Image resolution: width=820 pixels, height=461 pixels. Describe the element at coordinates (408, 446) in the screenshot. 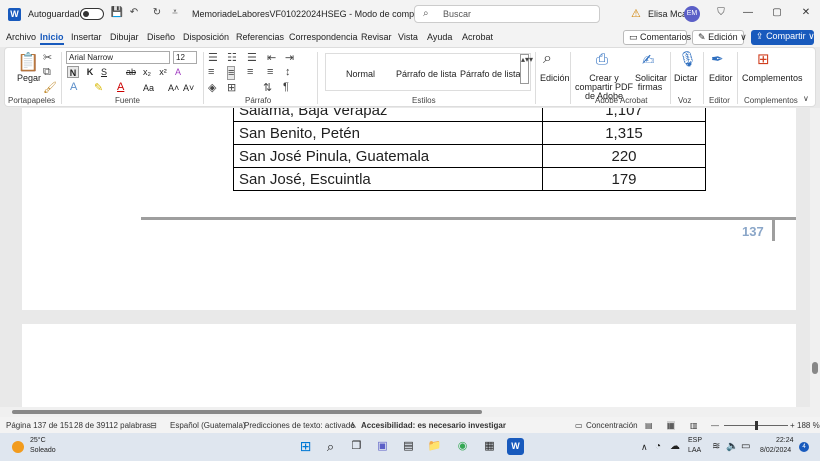

I see `files-icon: ▤` at that location.